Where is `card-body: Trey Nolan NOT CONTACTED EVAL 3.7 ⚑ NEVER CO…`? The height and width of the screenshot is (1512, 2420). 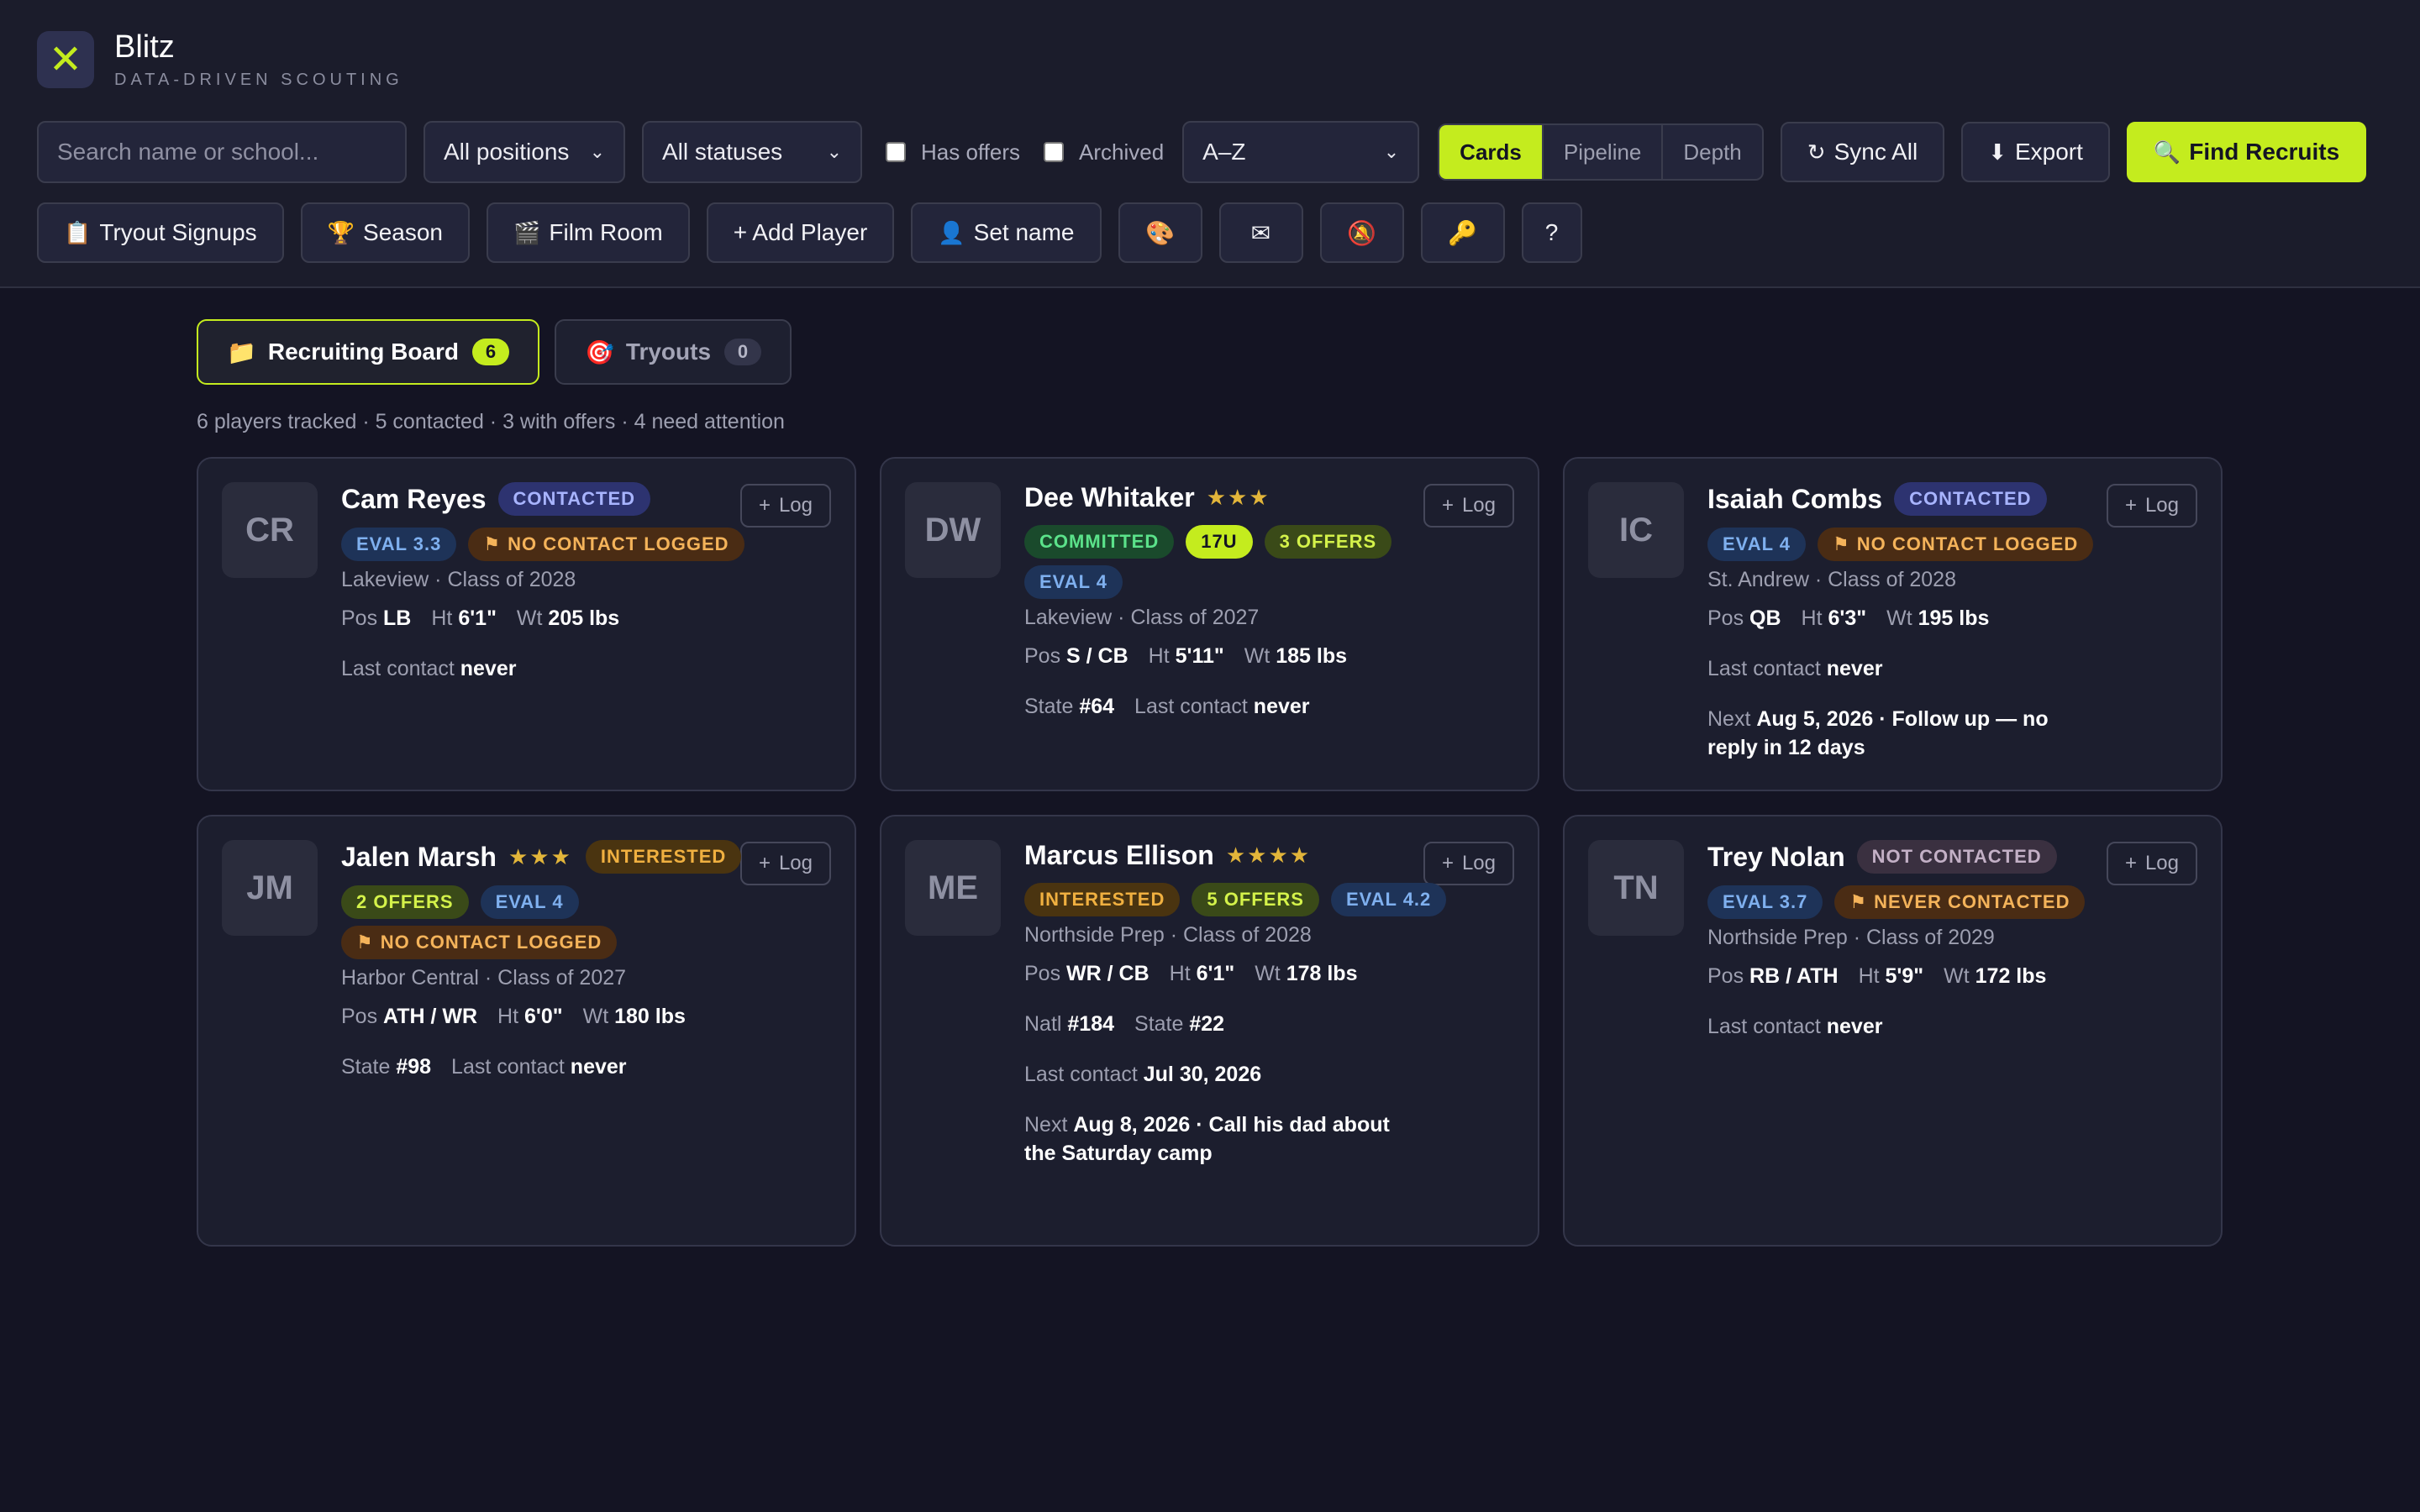
card-body: Trey Nolan NOT CONTACTED EVAL 3.7 ⚑ NEVER CO… is located at coordinates (1947, 940).